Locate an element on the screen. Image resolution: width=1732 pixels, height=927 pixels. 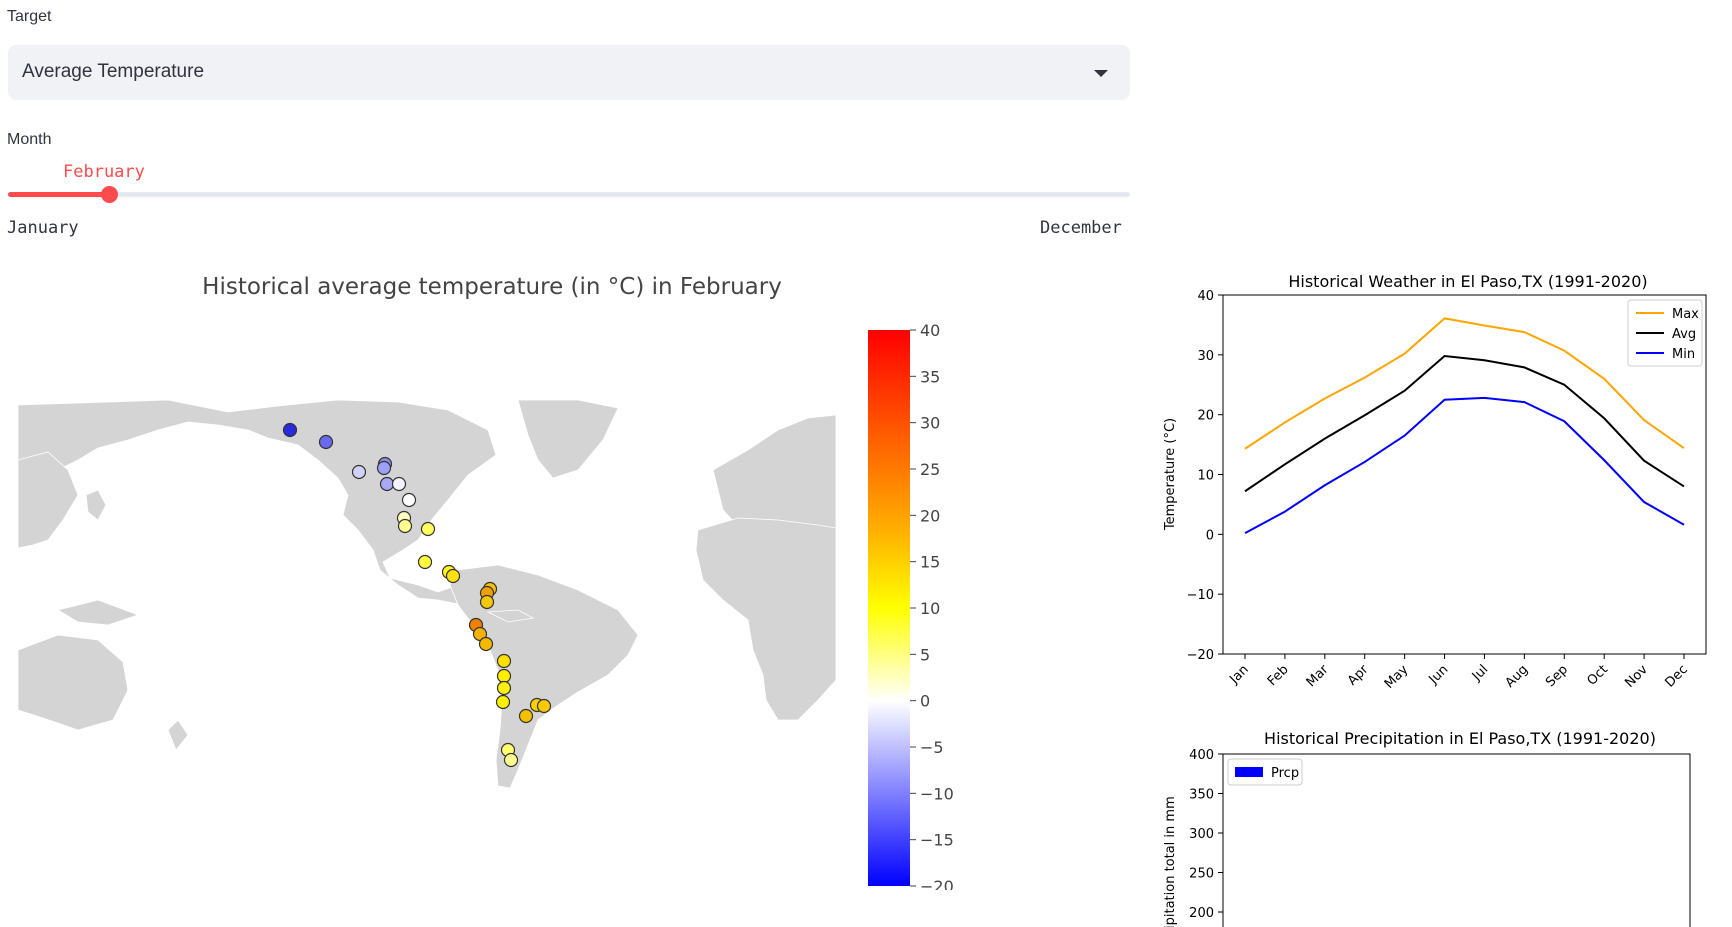
y-tick-label: 400 is located at coordinates (1201, 755).